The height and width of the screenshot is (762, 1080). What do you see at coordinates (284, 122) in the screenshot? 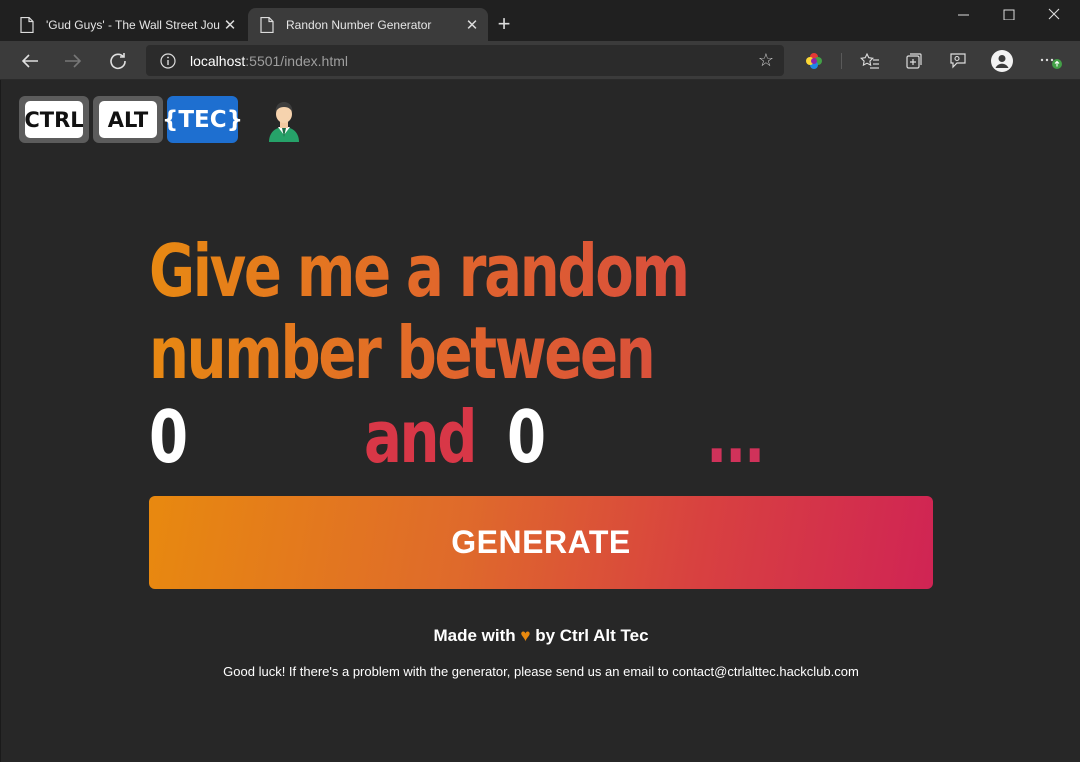
I see `user-avatar-icon` at bounding box center [284, 122].